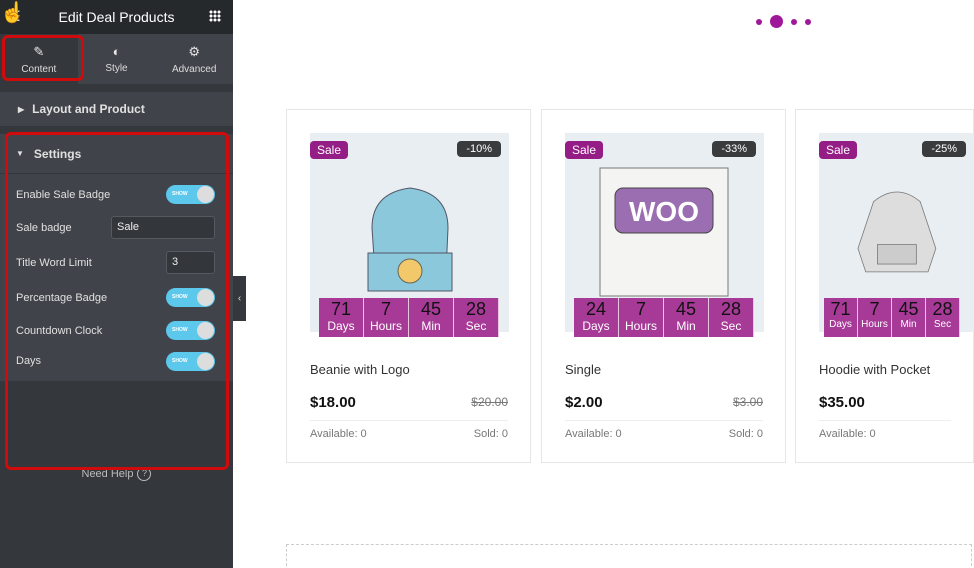 The image size is (974, 568). Describe the element at coordinates (117, 301) in the screenshot. I see `highlight-settings` at that location.